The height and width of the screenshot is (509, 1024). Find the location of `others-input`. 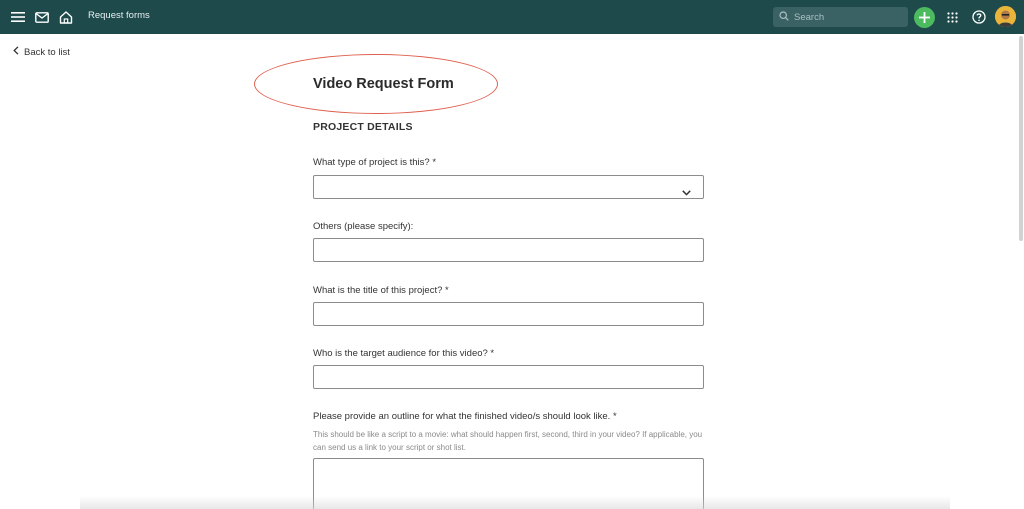

others-input is located at coordinates (508, 250).